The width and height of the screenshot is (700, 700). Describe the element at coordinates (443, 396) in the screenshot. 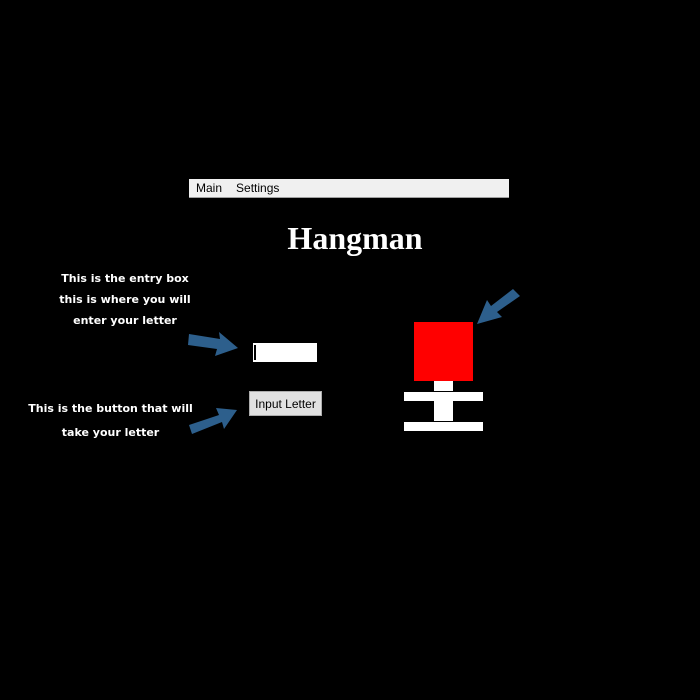

I see `hangman-arms` at that location.